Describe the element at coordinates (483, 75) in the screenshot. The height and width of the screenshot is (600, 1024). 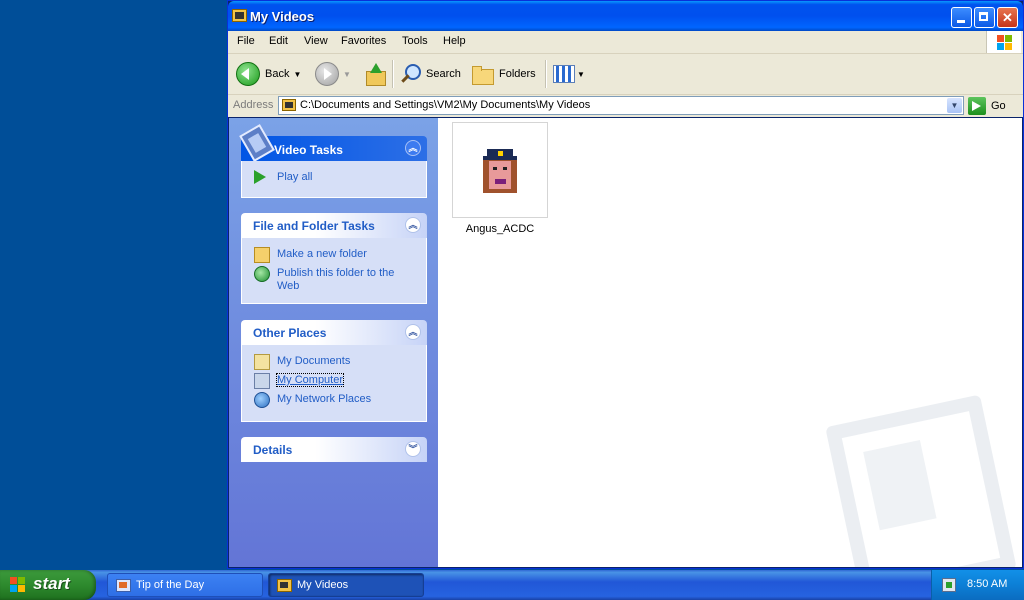
I see `folders-icon` at that location.